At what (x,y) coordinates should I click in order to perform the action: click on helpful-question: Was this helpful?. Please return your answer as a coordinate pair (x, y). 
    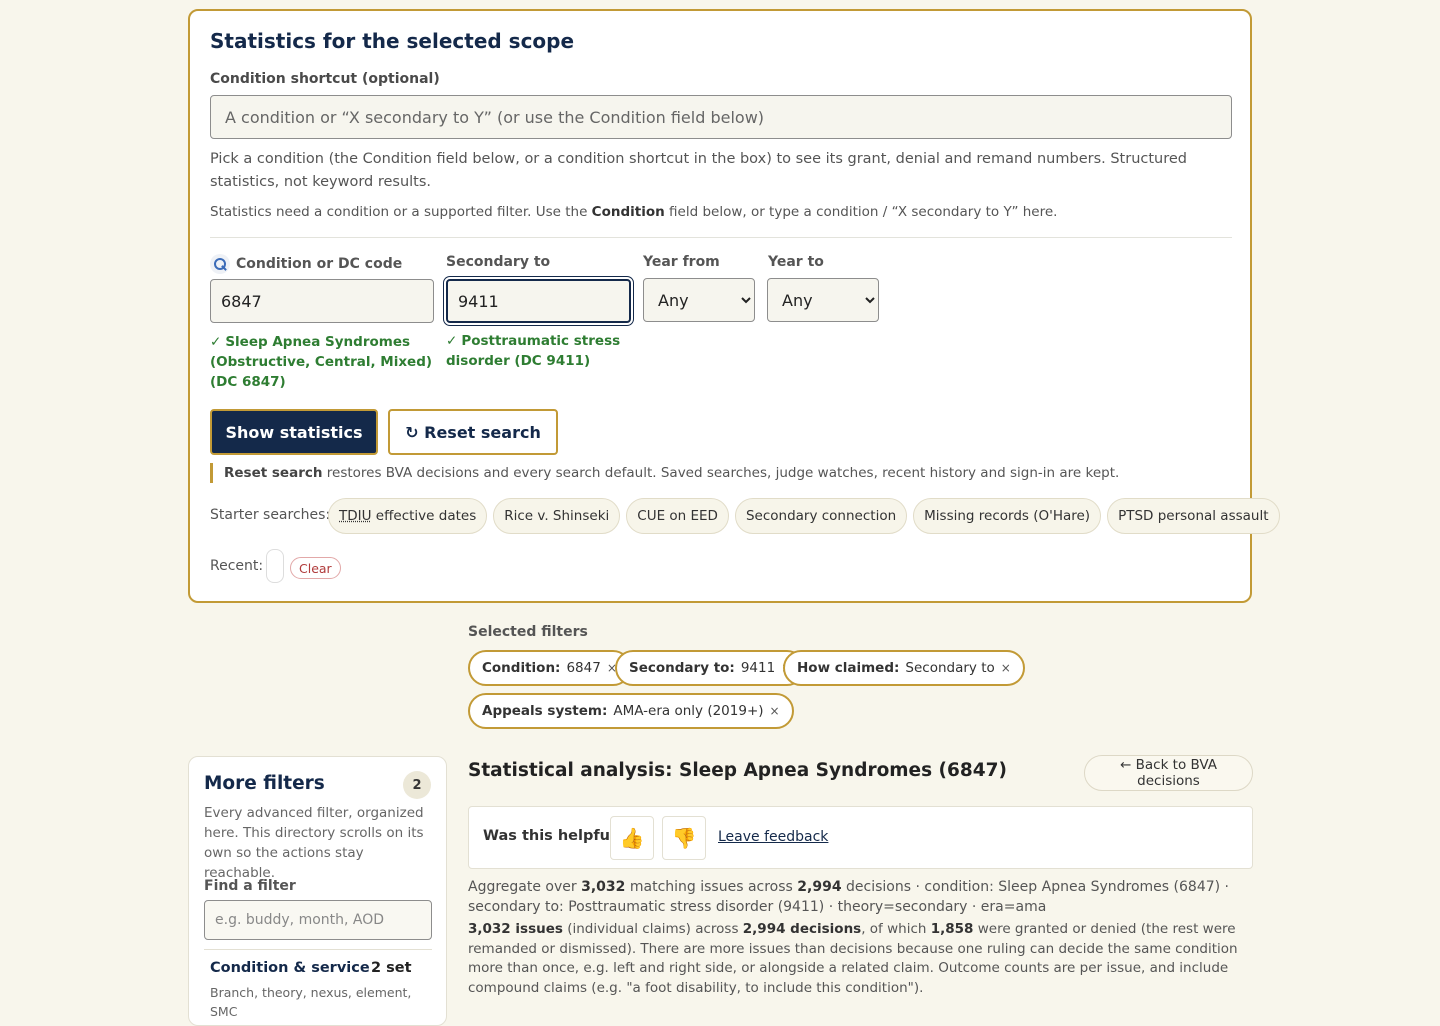
    Looking at the image, I should click on (553, 836).